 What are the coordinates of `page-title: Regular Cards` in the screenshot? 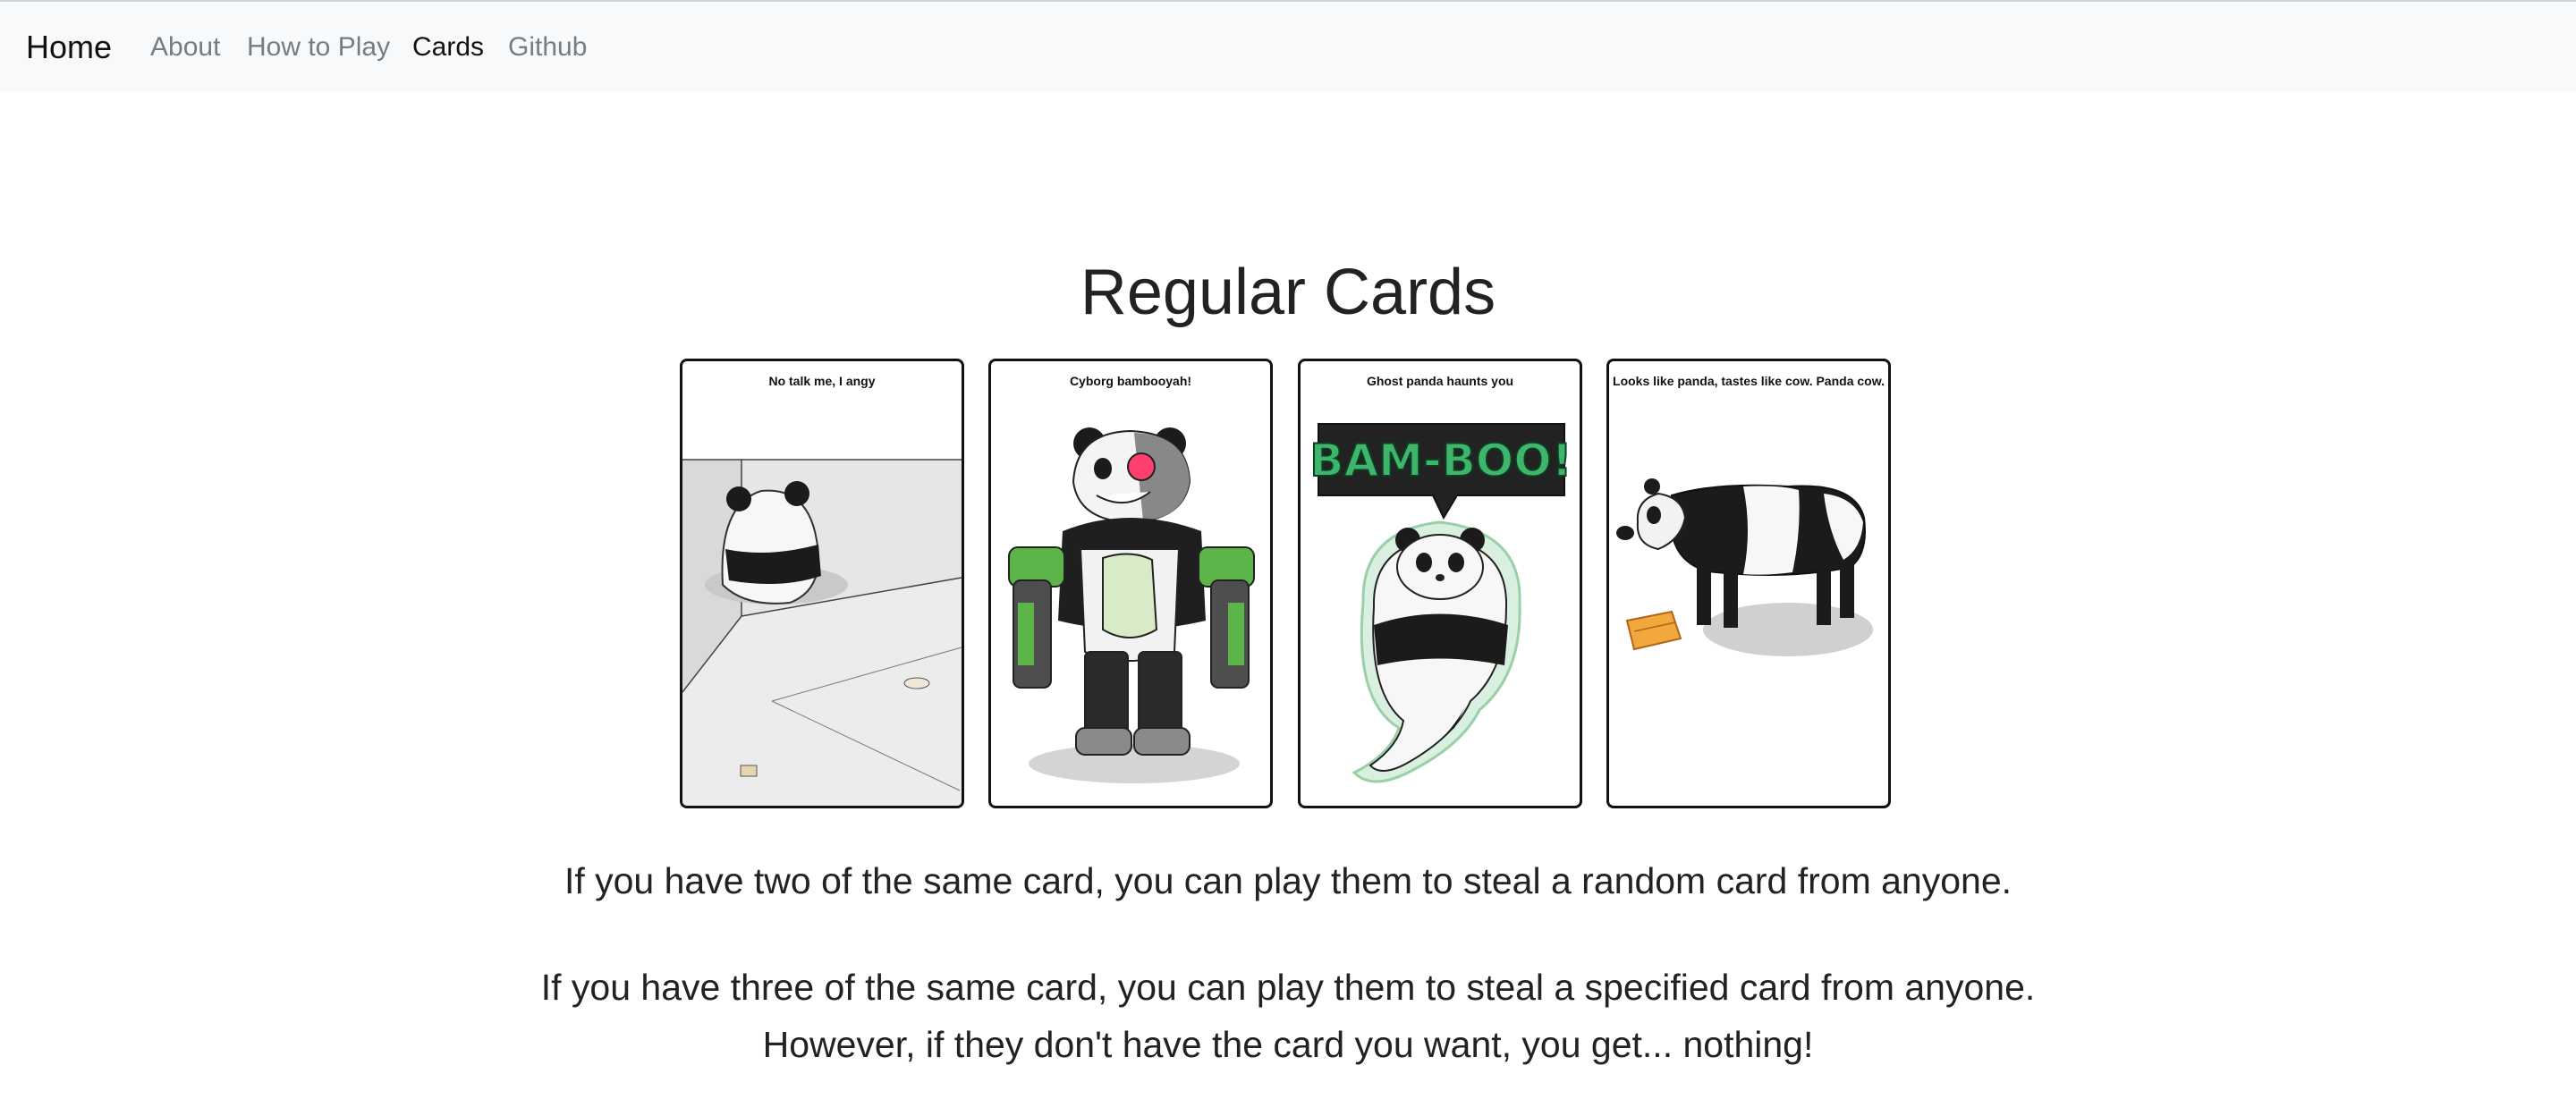 It's located at (1288, 292).